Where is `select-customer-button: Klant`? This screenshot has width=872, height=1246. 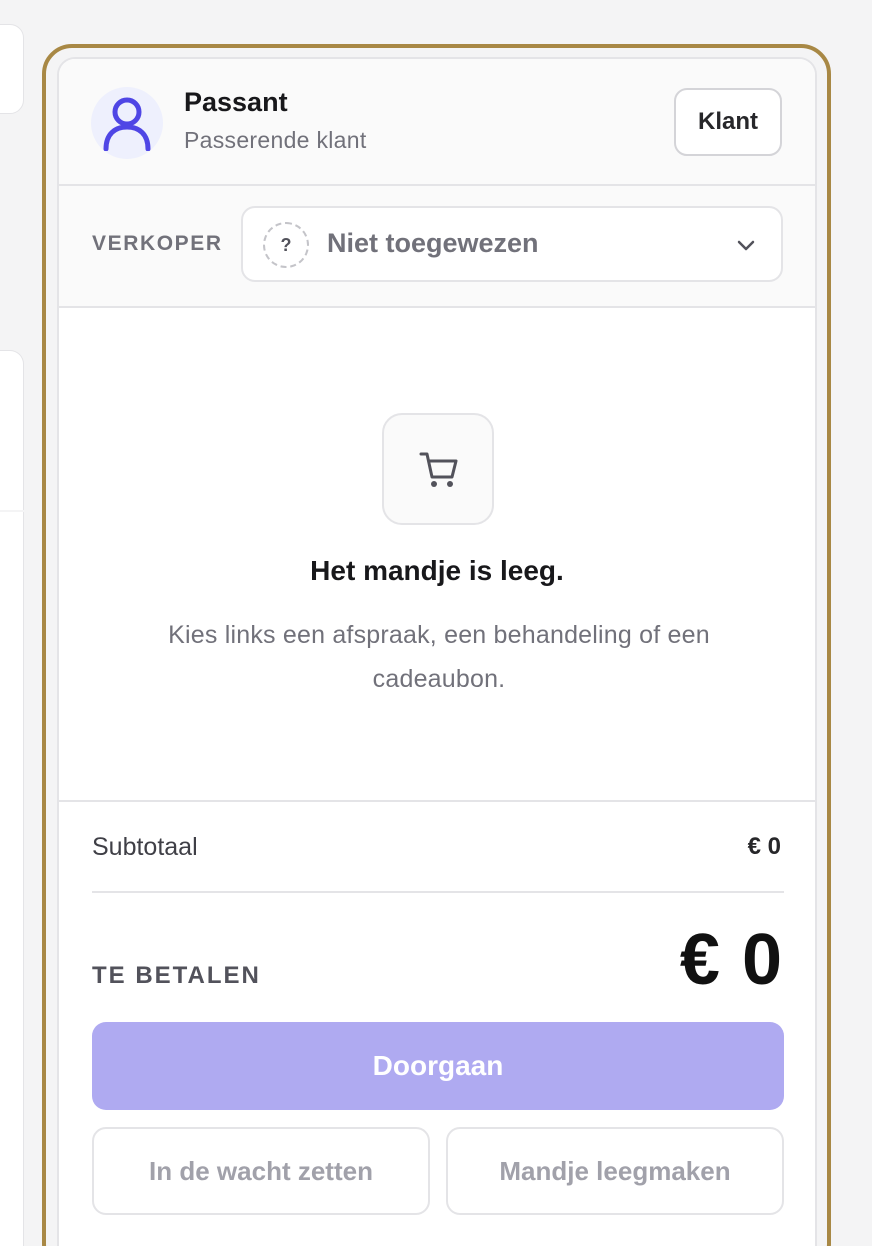 select-customer-button: Klant is located at coordinates (728, 122).